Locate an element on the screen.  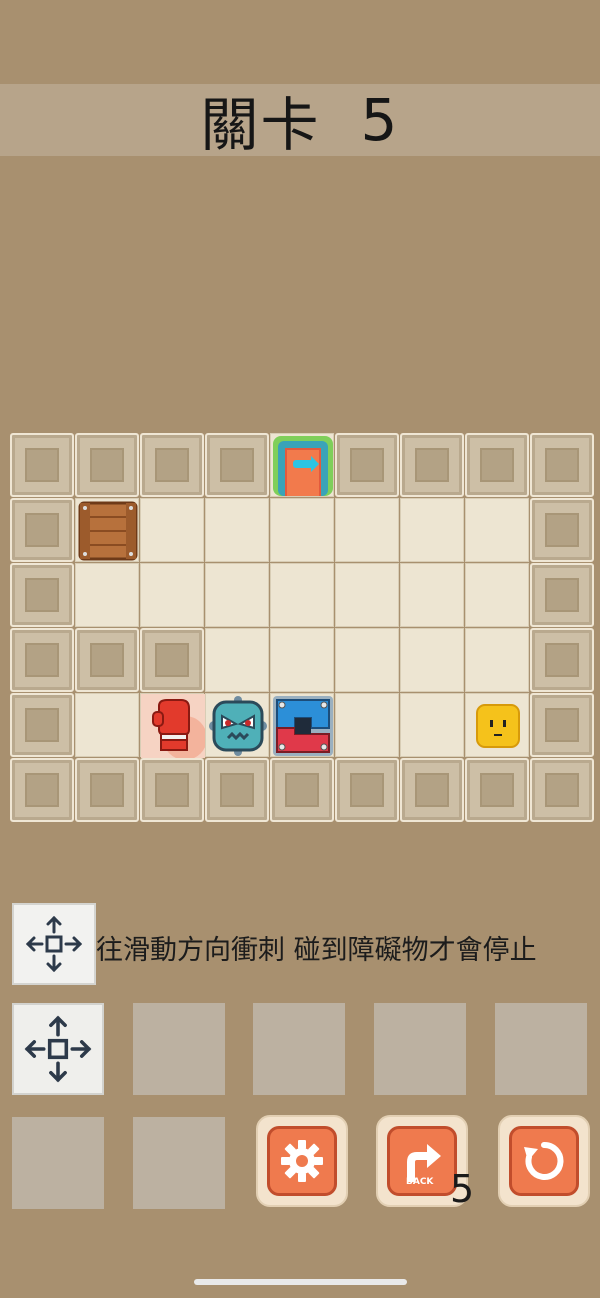
back-label: BACK is located at coordinates (420, 1182).